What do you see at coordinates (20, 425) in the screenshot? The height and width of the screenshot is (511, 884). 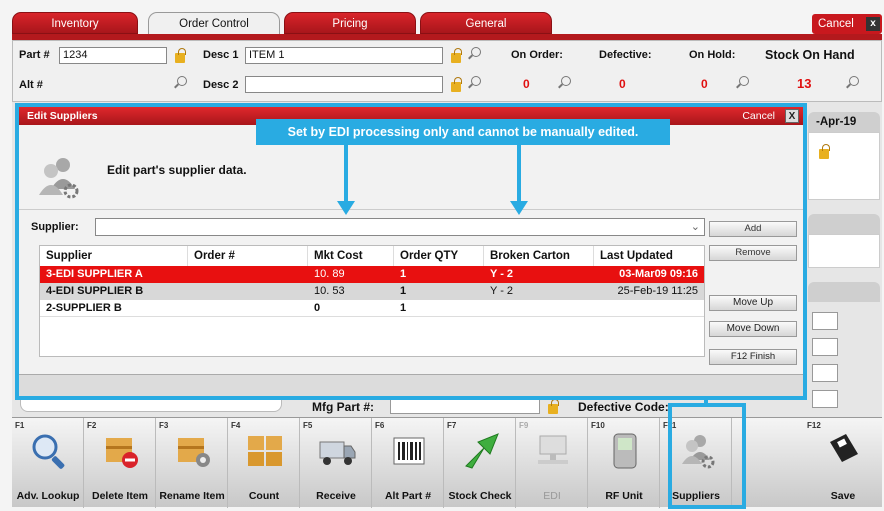 I see `function-key-label: F1` at bounding box center [20, 425].